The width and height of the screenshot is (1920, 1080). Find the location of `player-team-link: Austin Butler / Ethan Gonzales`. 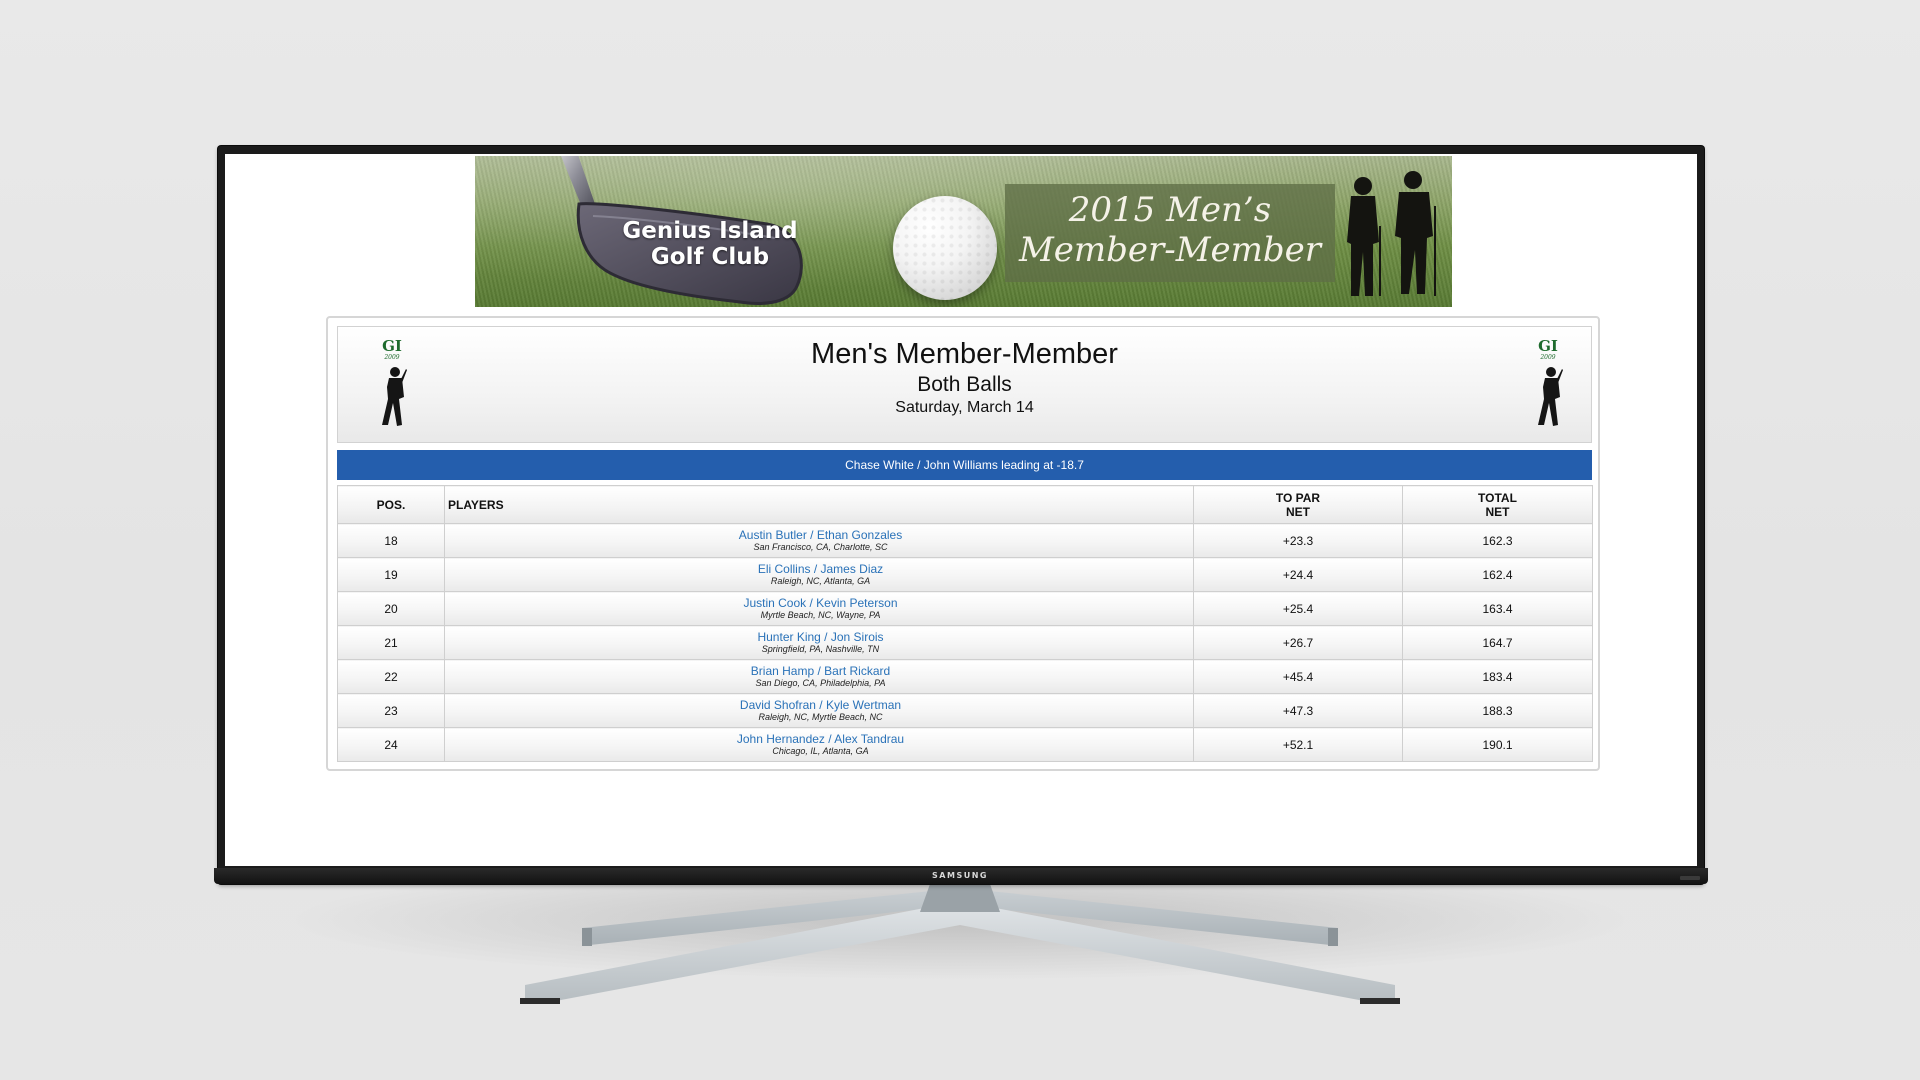

player-team-link: Austin Butler / Ethan Gonzales is located at coordinates (820, 535).